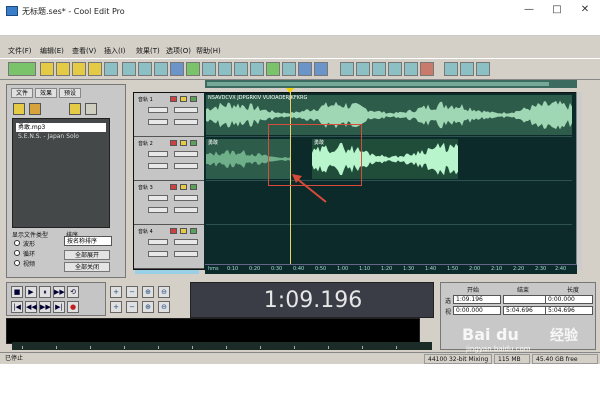 This screenshot has width=600, height=400. I want to click on go-to-start-button: |◀, so click(17, 307).